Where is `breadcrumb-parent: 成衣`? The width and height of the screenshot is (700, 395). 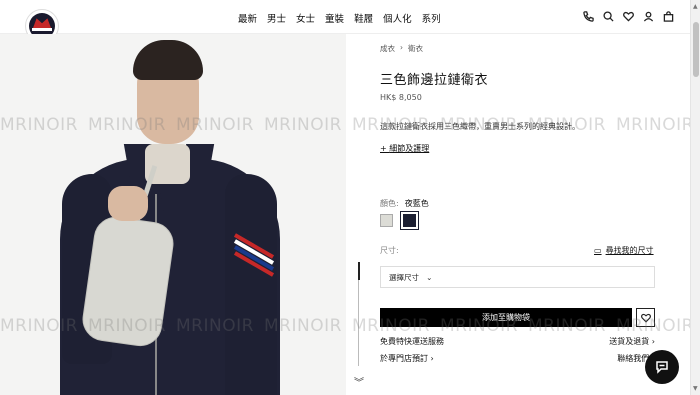
breadcrumb-parent: 成衣 is located at coordinates (387, 48).